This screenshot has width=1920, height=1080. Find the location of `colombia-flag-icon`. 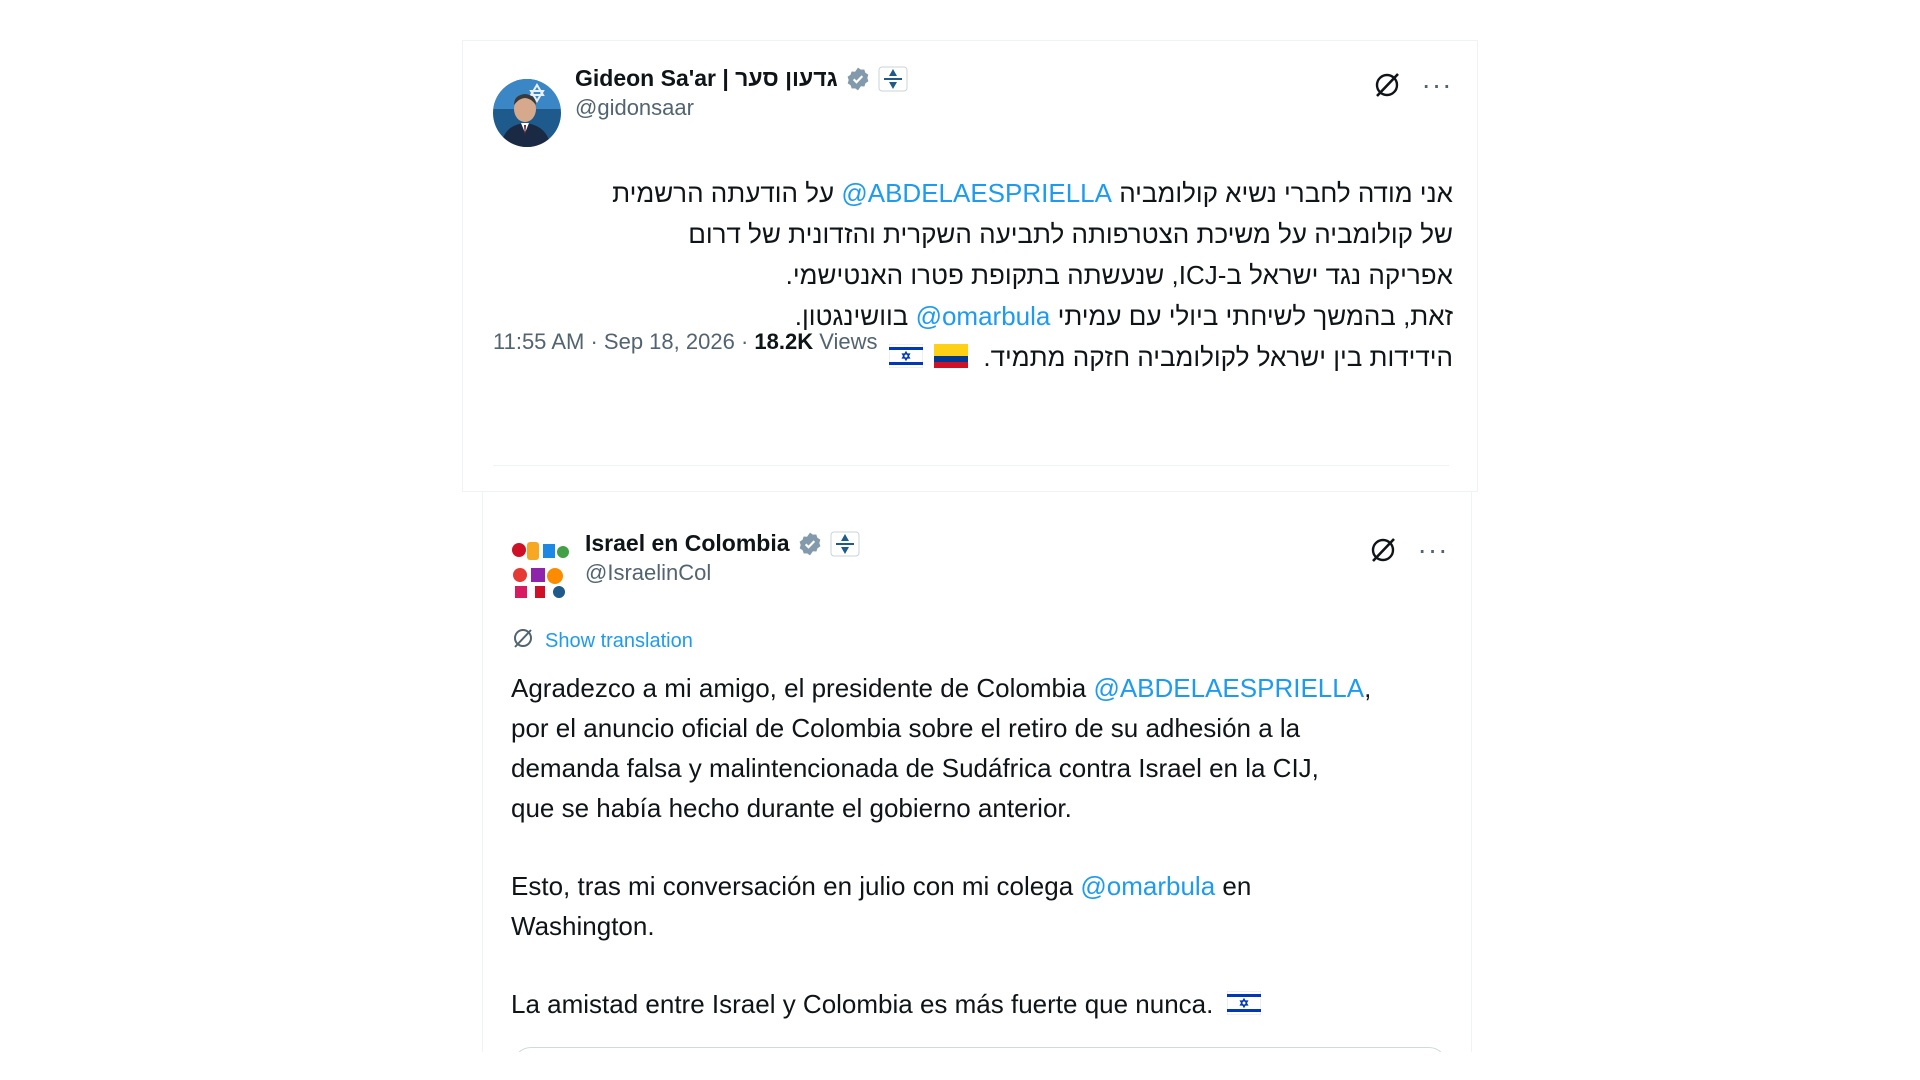

colombia-flag-icon is located at coordinates (951, 359).